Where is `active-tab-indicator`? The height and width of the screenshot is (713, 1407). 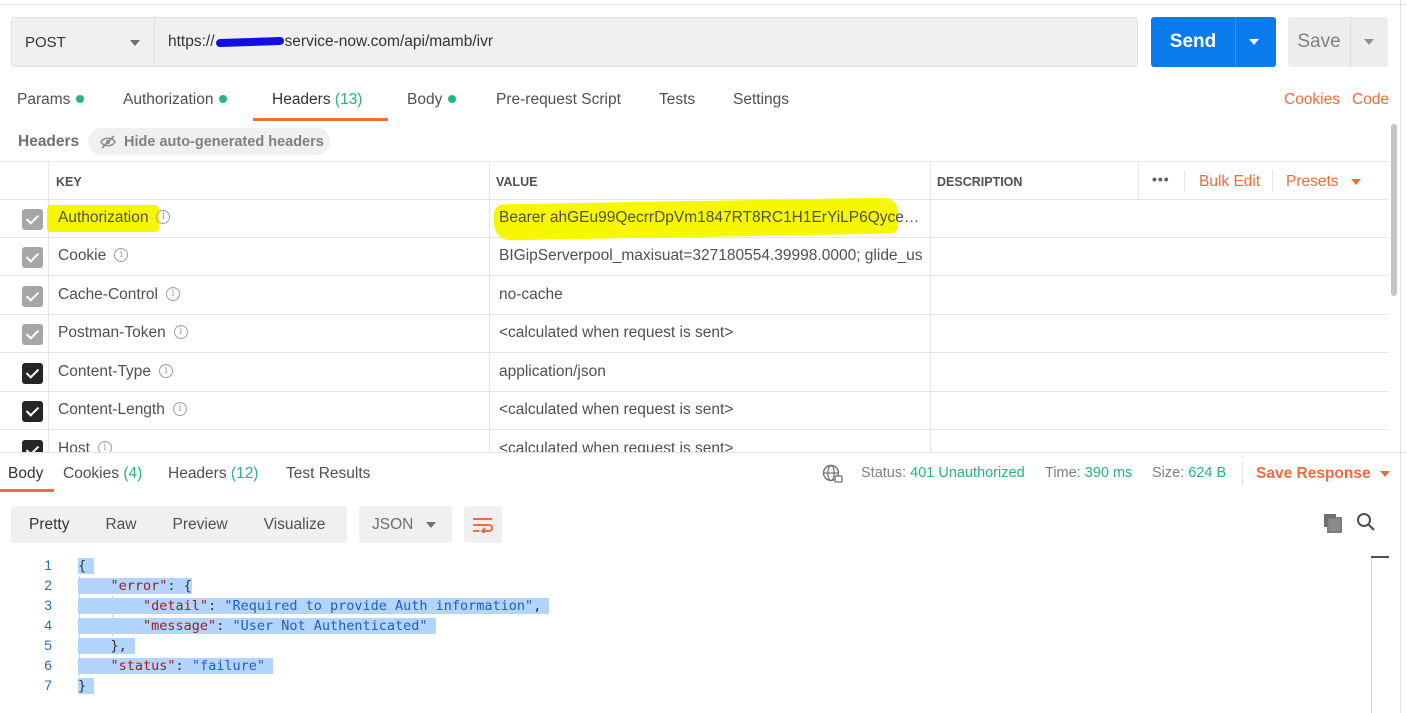
active-tab-indicator is located at coordinates (320, 119).